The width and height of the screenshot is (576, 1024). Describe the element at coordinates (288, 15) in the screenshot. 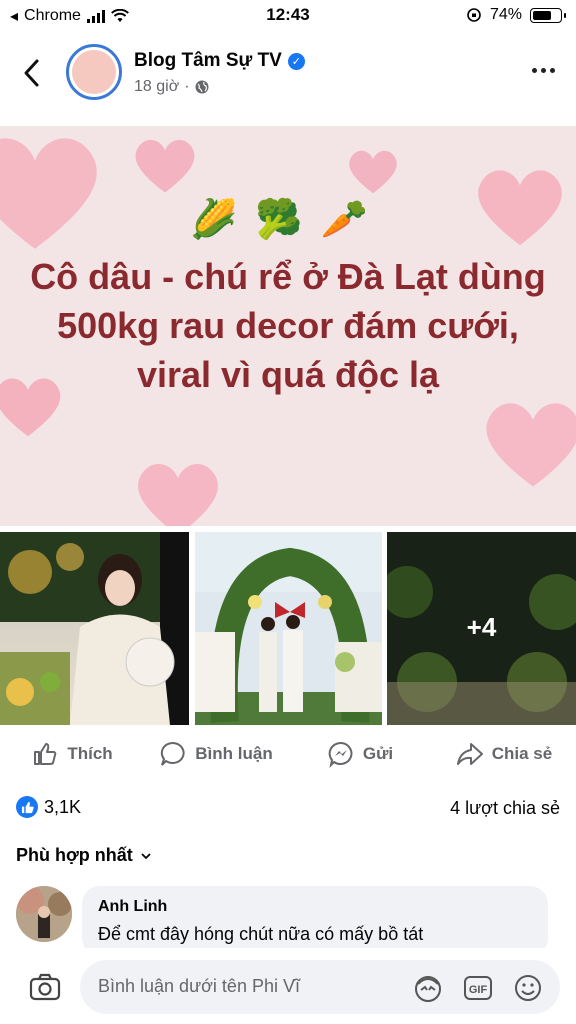

I see `status-bar: ◂ Chrome 12:43 74%` at that location.